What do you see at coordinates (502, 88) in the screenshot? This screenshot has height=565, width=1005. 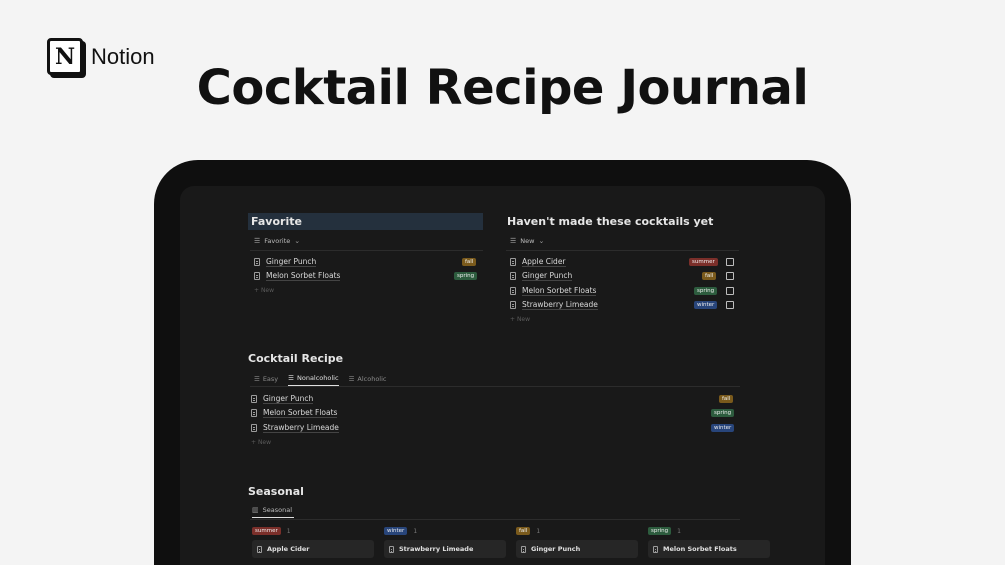 I see `hero-title: Cocktail Recipe Journal` at bounding box center [502, 88].